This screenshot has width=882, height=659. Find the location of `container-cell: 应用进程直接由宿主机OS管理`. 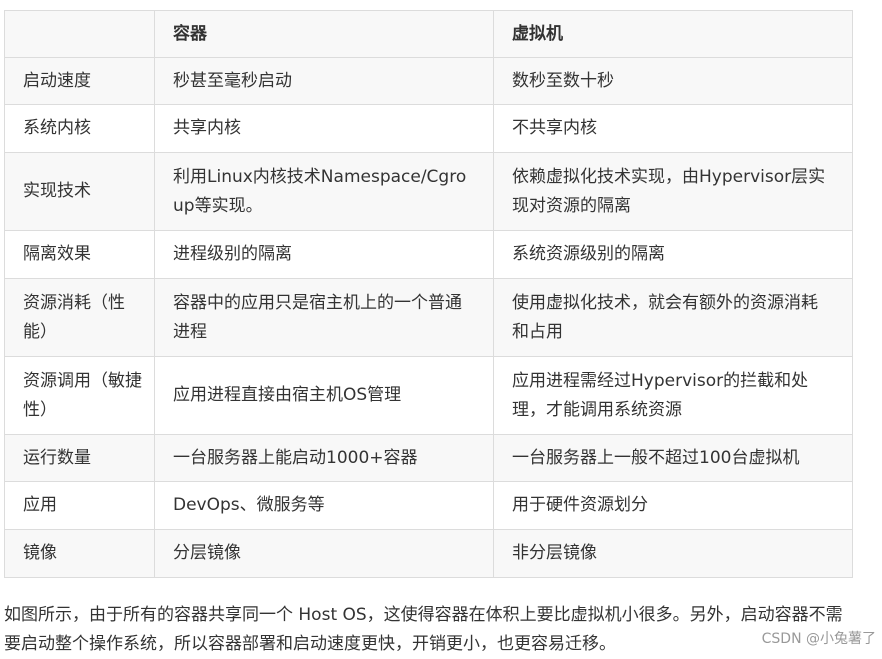

container-cell: 应用进程直接由宿主机OS管理 is located at coordinates (324, 395).